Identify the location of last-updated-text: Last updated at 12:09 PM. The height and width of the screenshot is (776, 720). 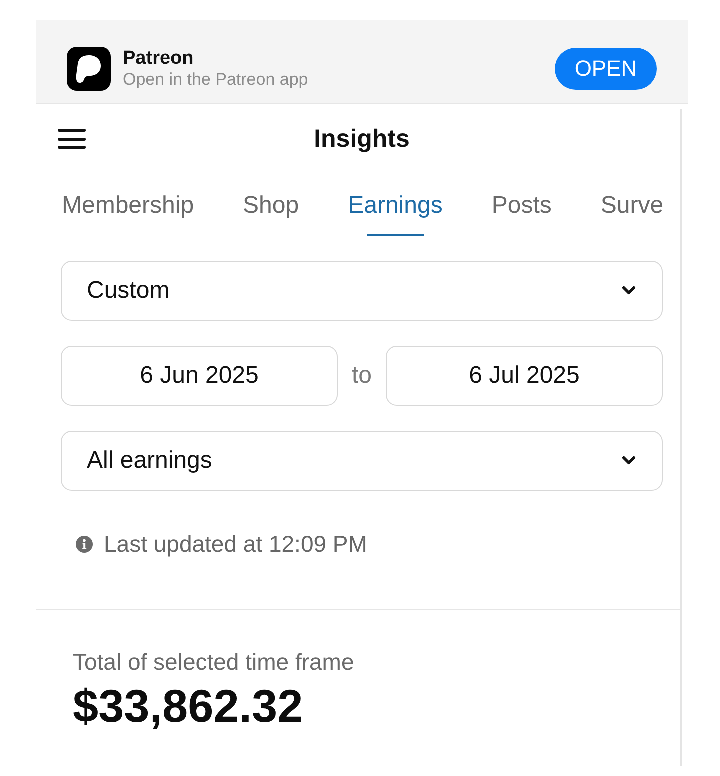
(236, 544).